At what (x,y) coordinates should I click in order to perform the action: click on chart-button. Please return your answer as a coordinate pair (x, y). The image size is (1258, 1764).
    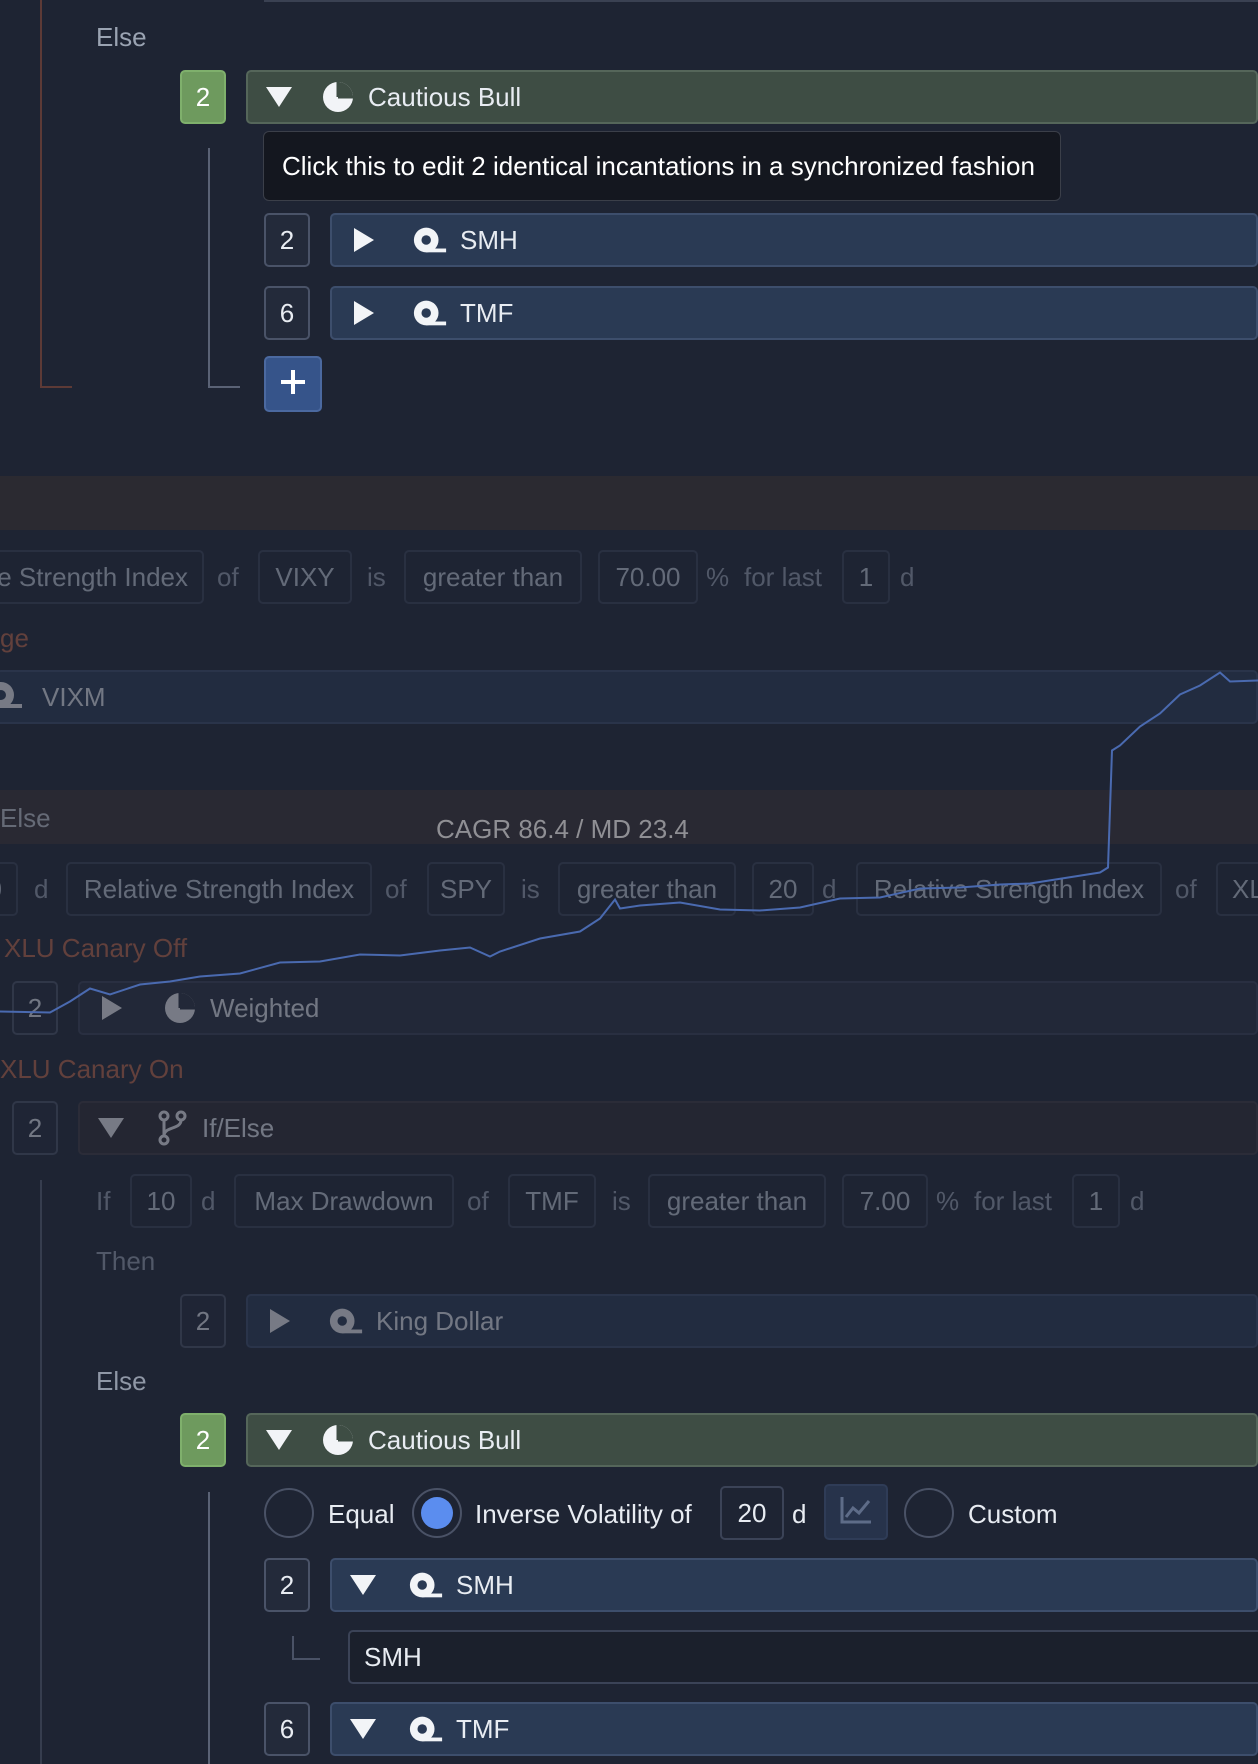
    Looking at the image, I should click on (856, 1512).